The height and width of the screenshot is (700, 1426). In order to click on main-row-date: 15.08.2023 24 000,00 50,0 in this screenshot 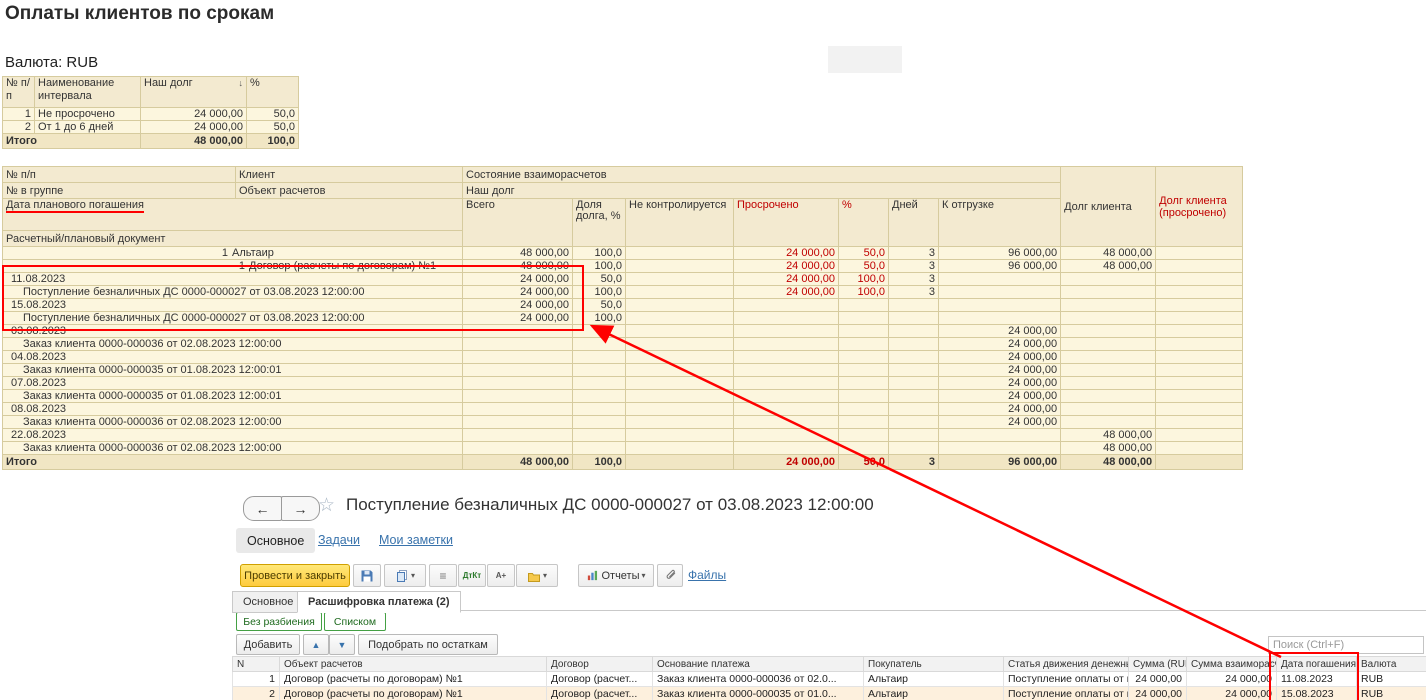, I will do `click(623, 305)`.